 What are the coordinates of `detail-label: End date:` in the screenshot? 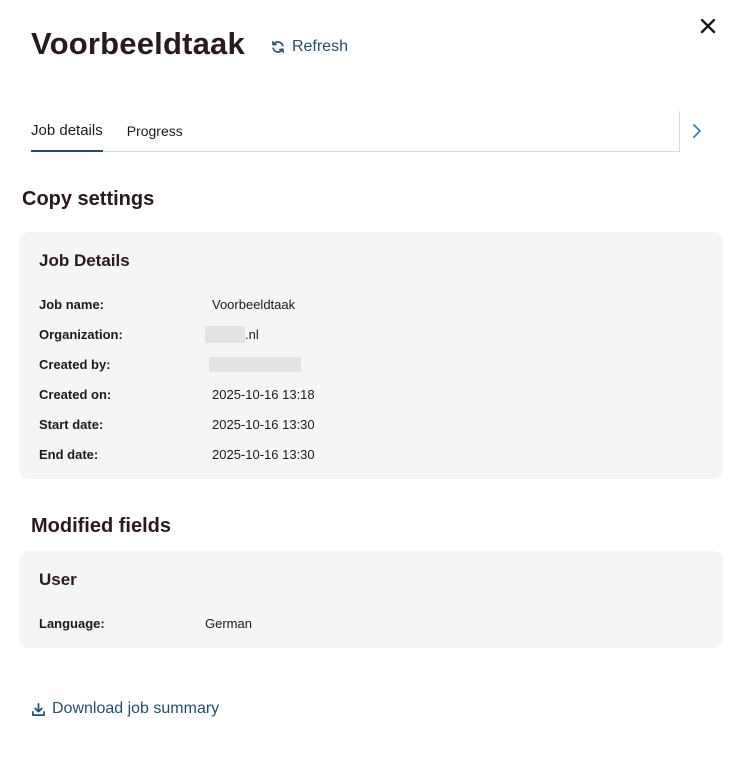 It's located at (69, 454).